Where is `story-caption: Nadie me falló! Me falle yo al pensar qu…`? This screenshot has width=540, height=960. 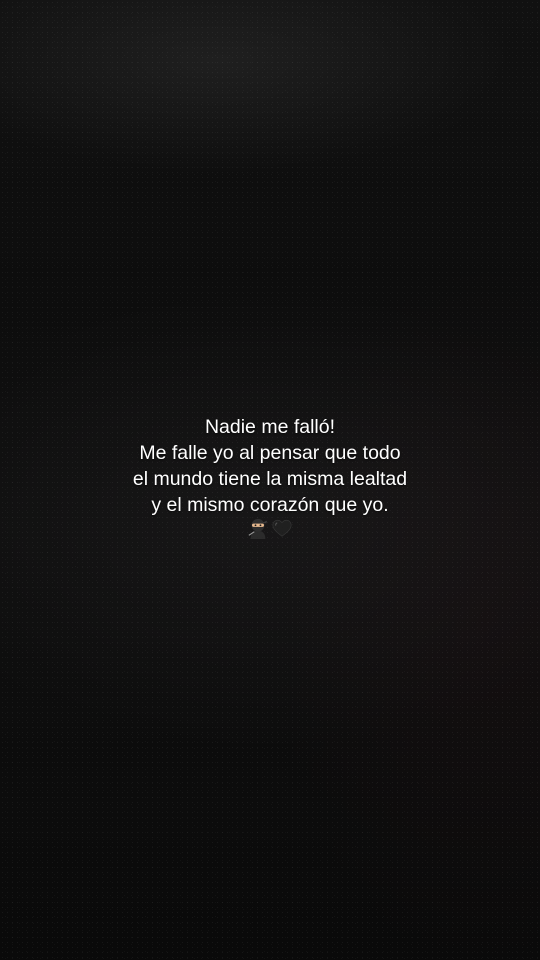 story-caption: Nadie me falló! Me falle yo al pensar qu… is located at coordinates (270, 466).